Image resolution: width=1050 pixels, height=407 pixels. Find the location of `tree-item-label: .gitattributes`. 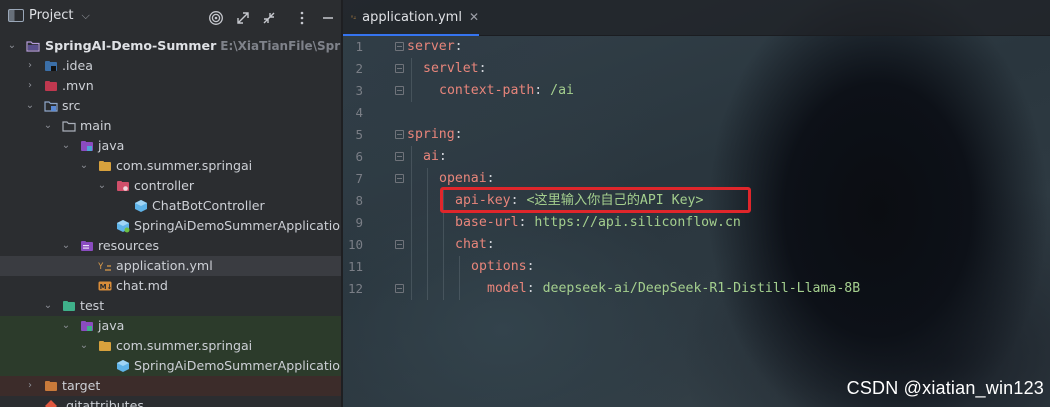

tree-item-label: .gitattributes is located at coordinates (103, 402).